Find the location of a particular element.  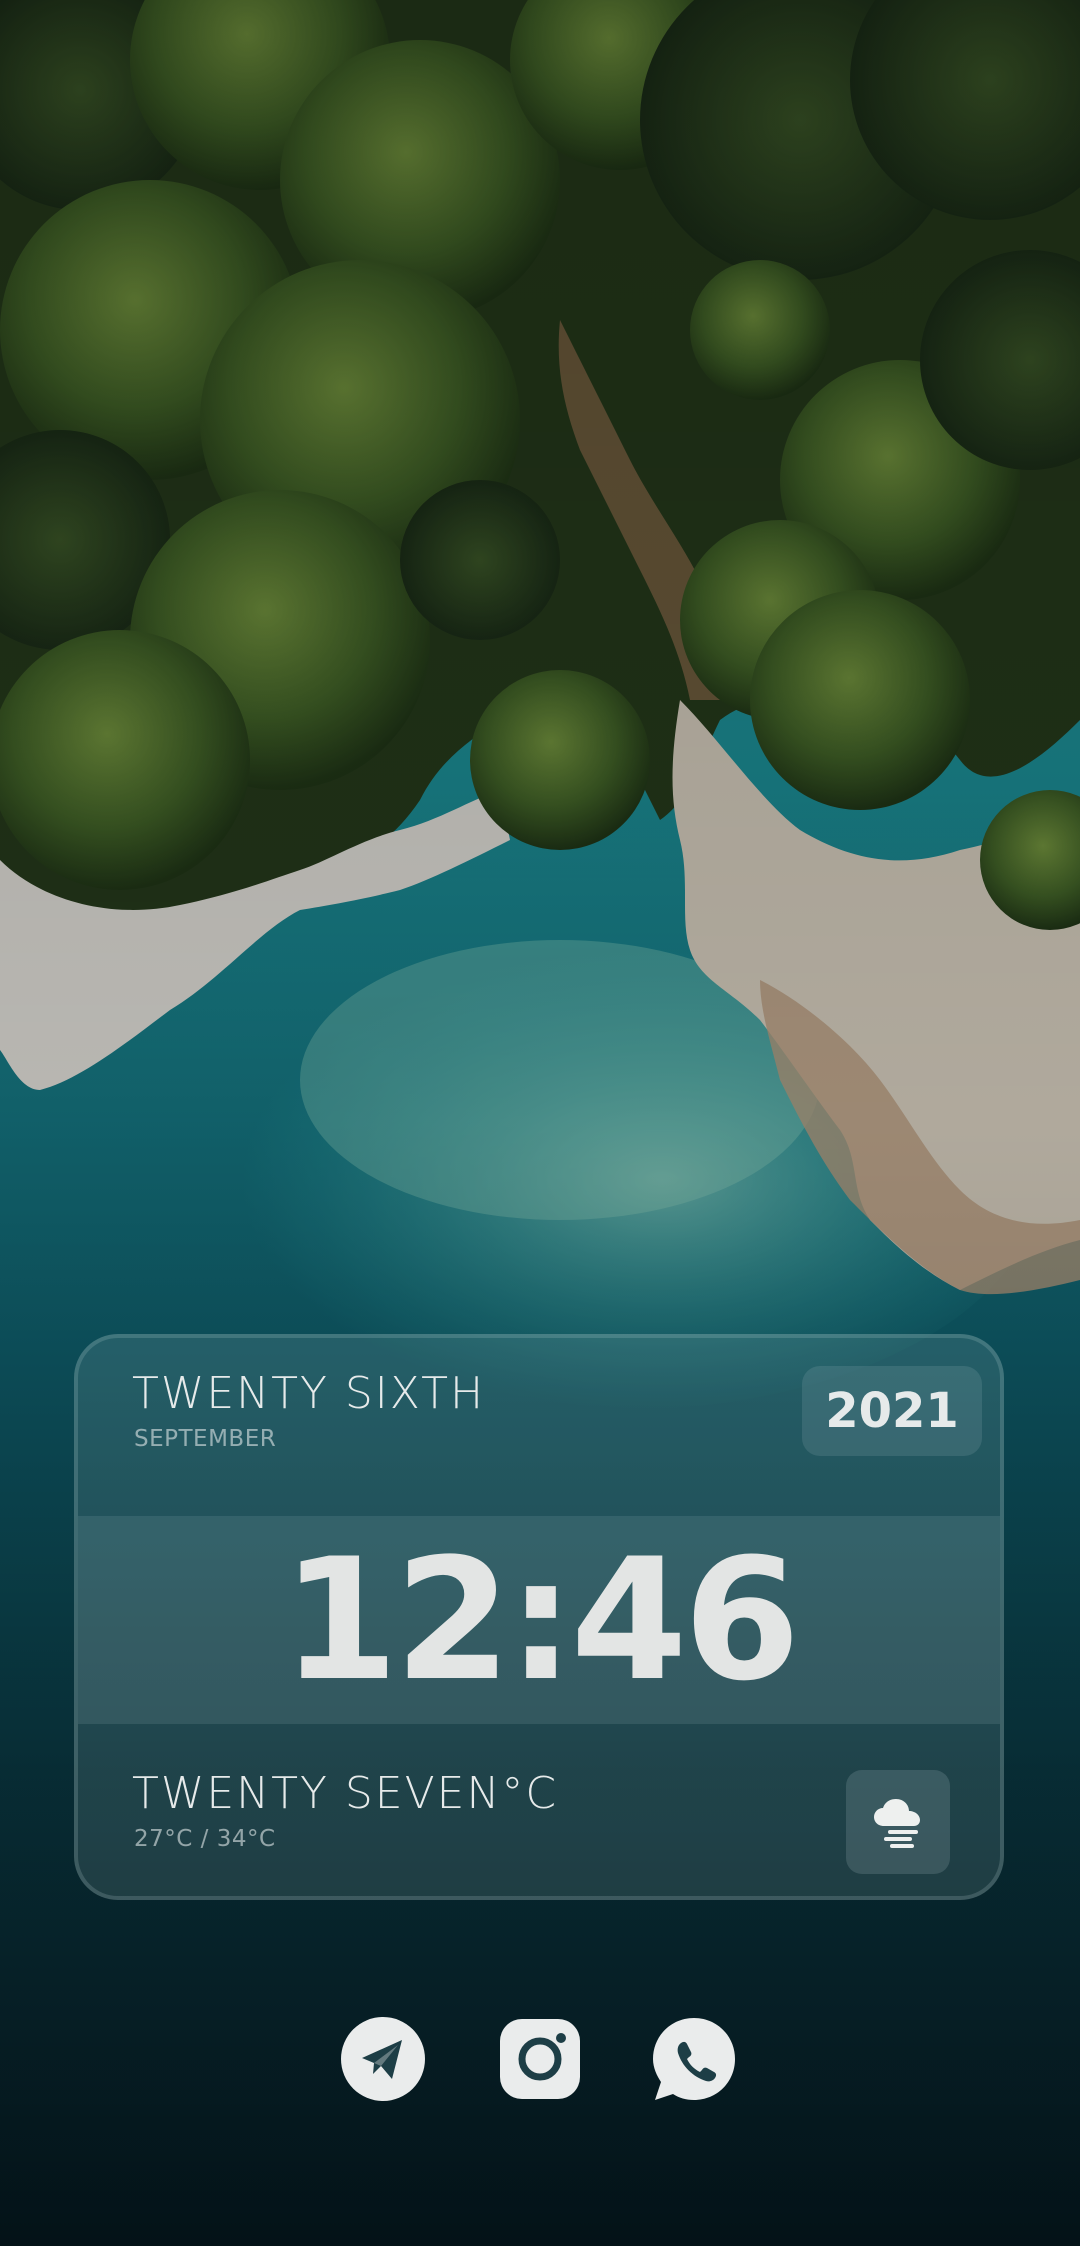

weather-button is located at coordinates (898, 1822).